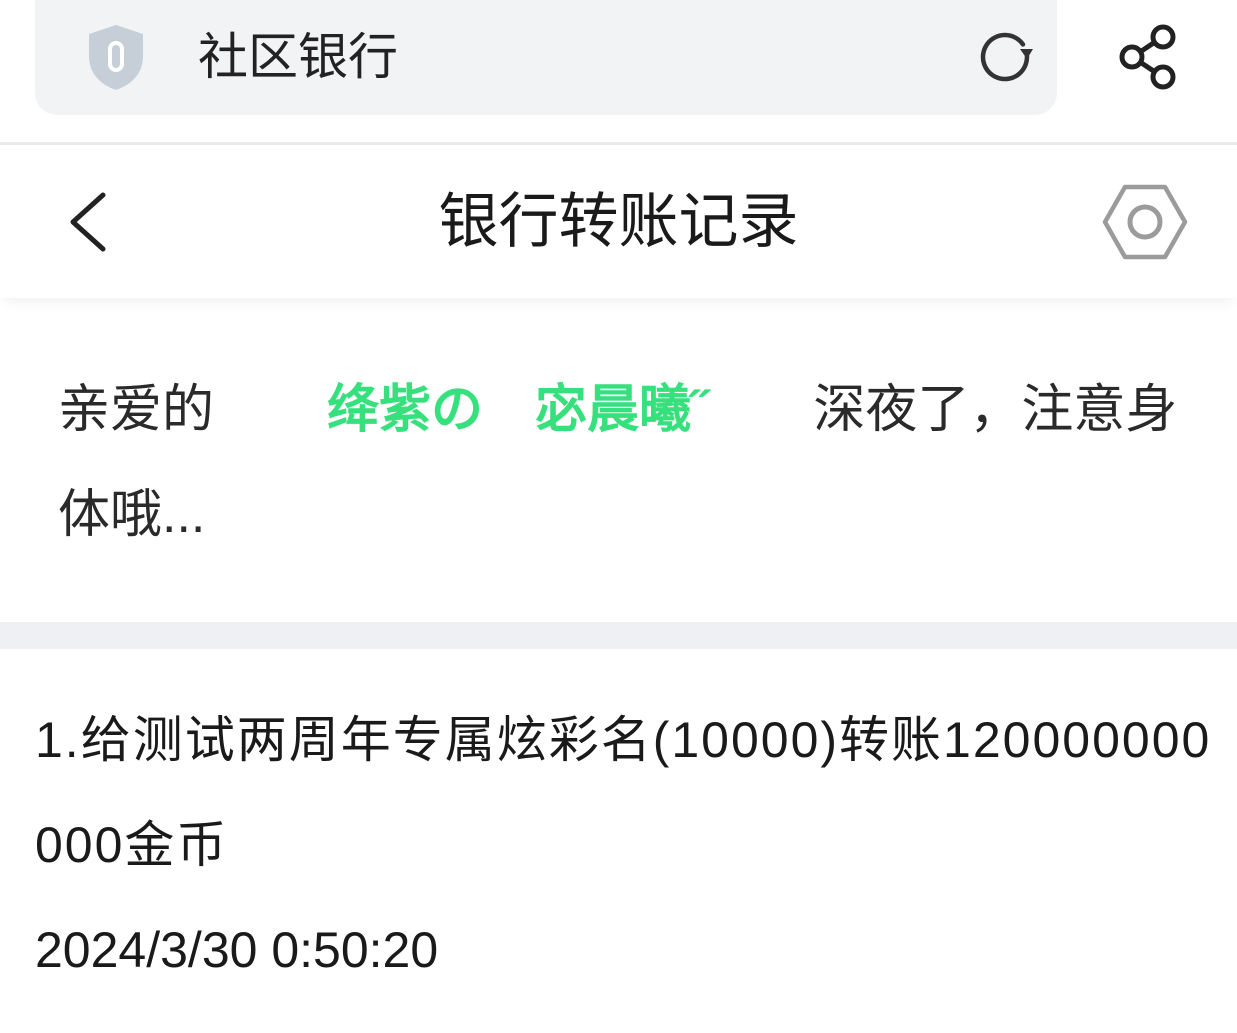 This screenshot has width=1237, height=1033. I want to click on site-title: 社区银行, so click(298, 57).